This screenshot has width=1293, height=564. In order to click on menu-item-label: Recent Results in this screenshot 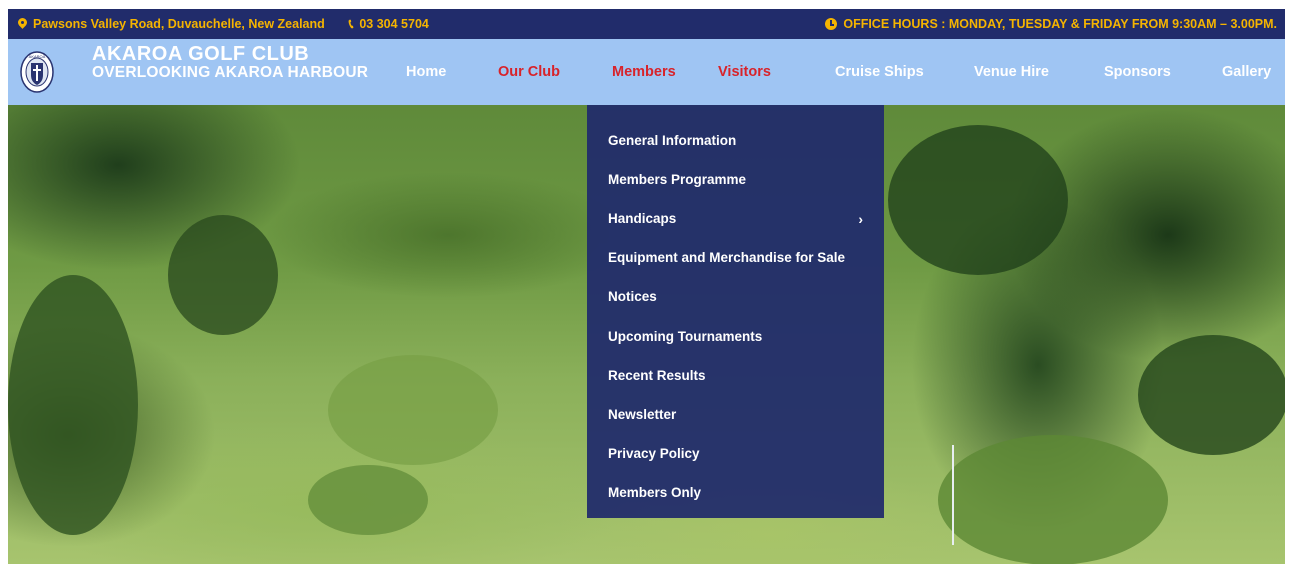, I will do `click(657, 375)`.